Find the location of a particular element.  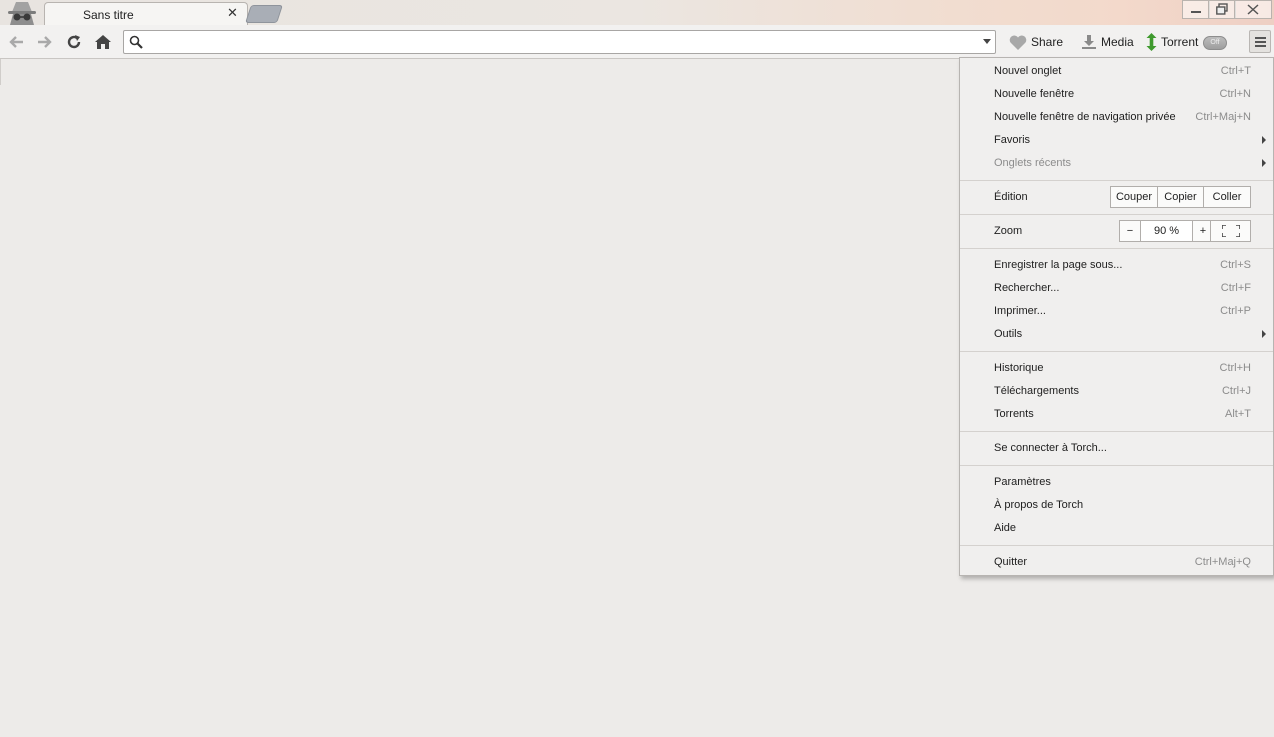

copy-button: Copier is located at coordinates (1180, 197).